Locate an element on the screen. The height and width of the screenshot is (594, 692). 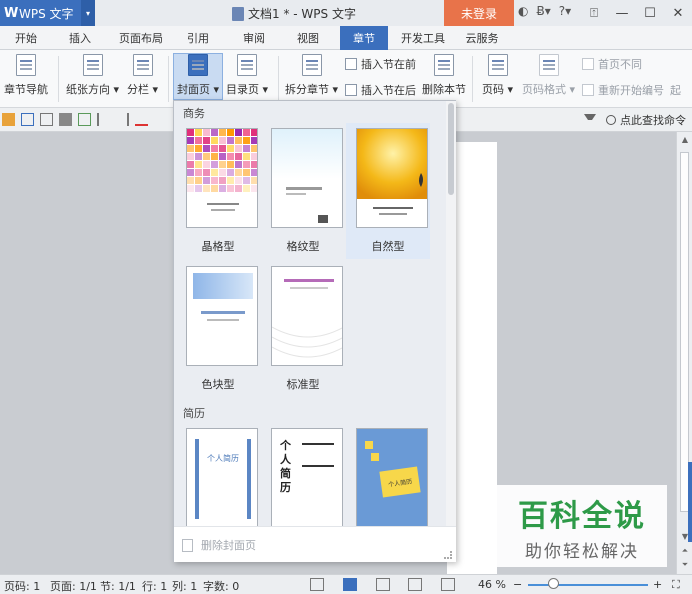
cover-plaid: 格纹型 is located at coordinates (303, 191).